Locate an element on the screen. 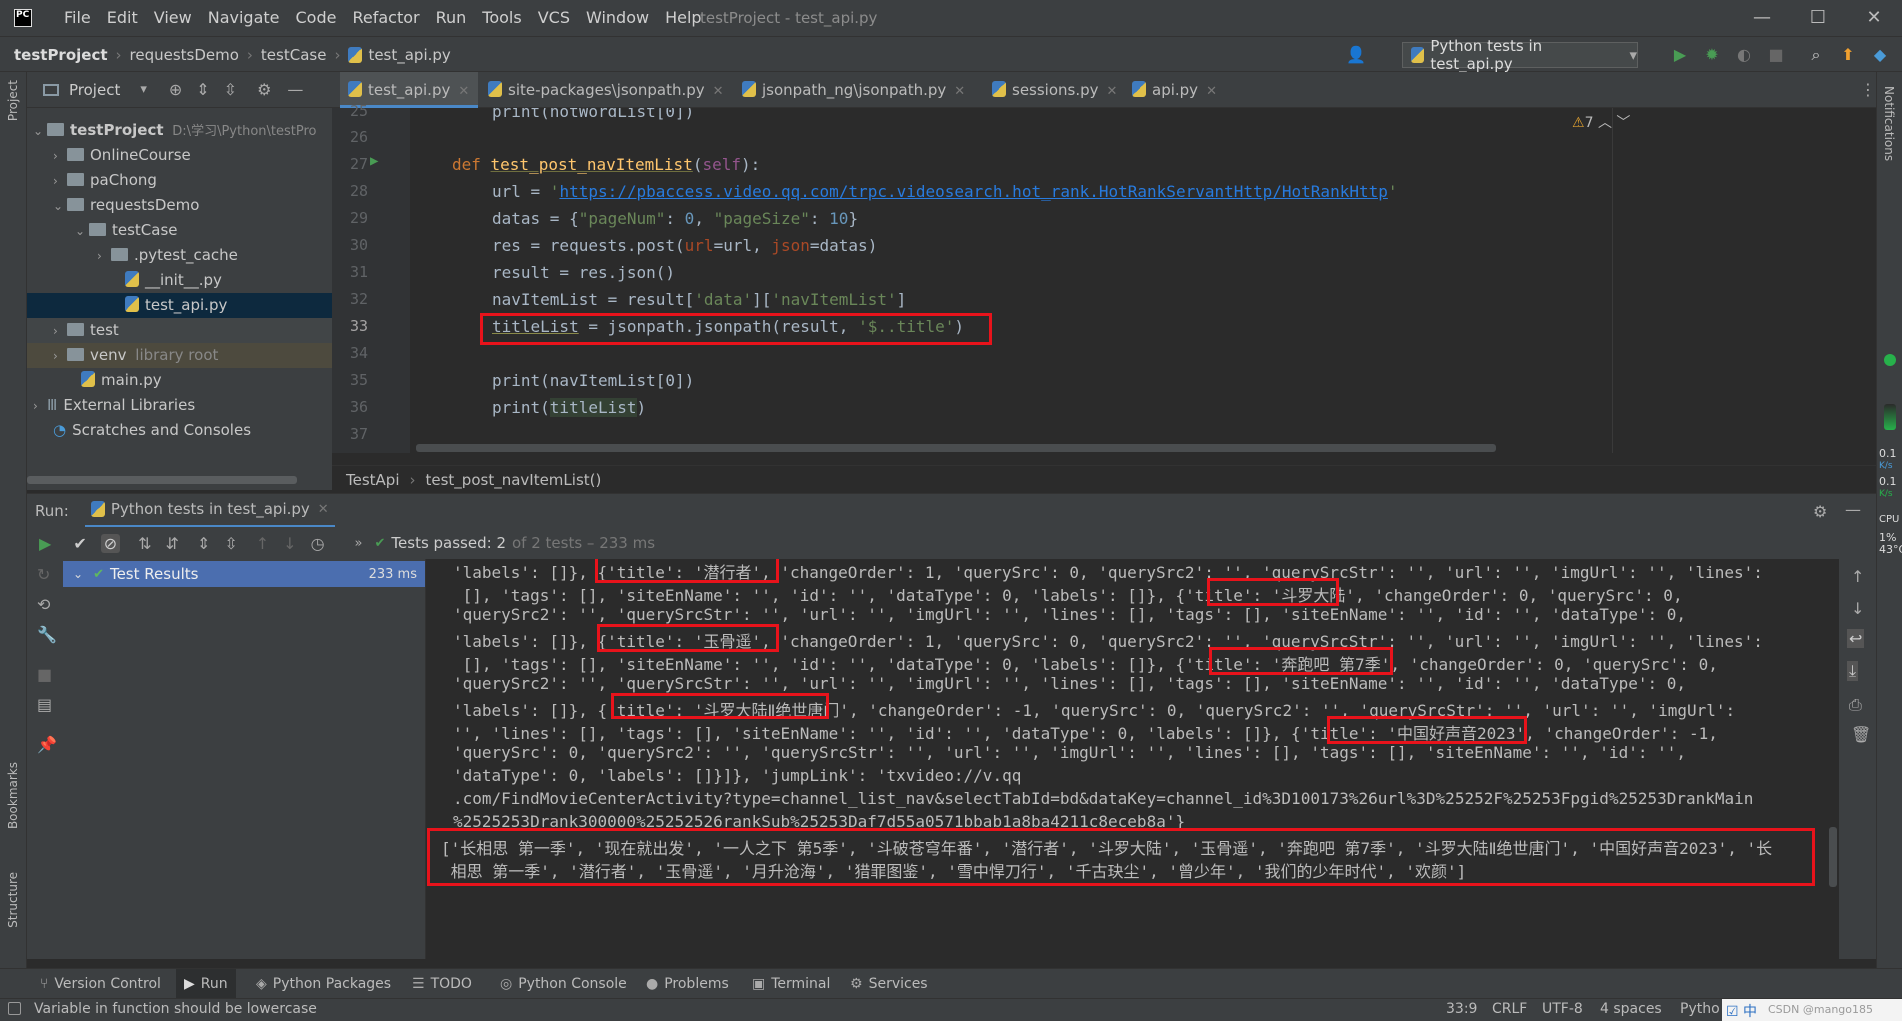 The height and width of the screenshot is (1021, 1902). horizontal-scrollbar is located at coordinates (162, 480).